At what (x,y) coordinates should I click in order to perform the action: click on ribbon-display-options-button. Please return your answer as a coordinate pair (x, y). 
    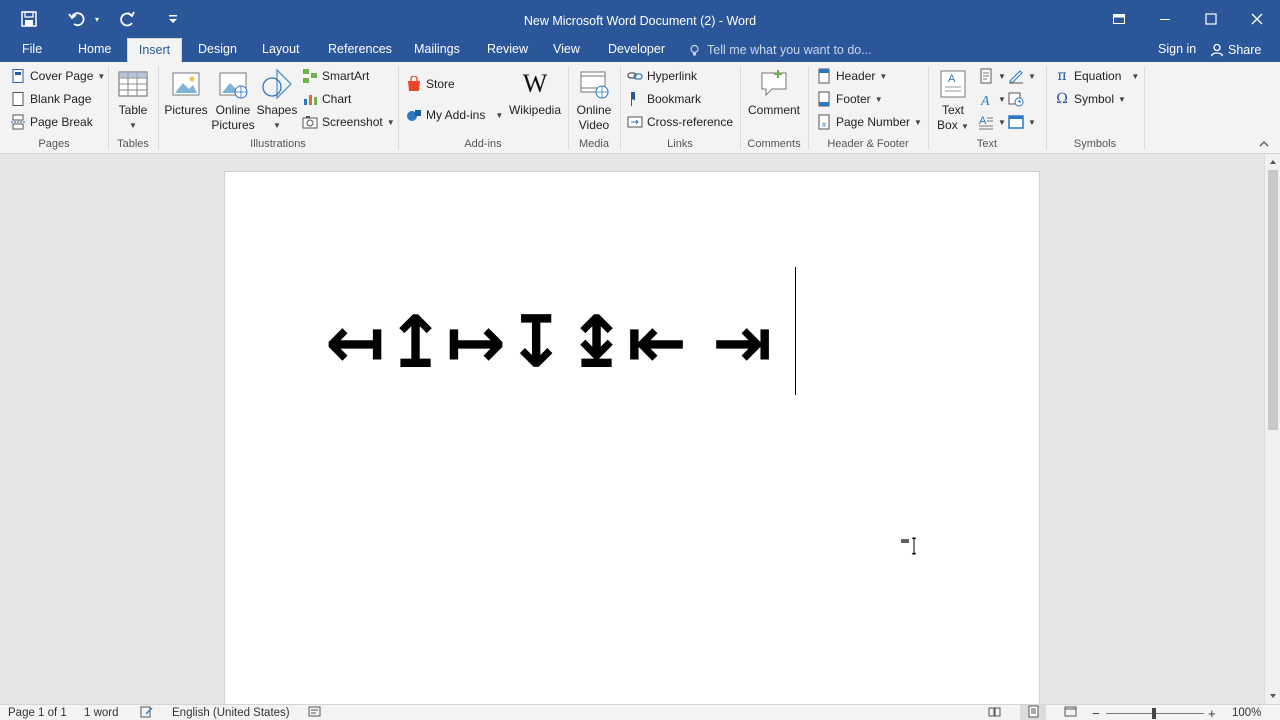
    Looking at the image, I should click on (1119, 19).